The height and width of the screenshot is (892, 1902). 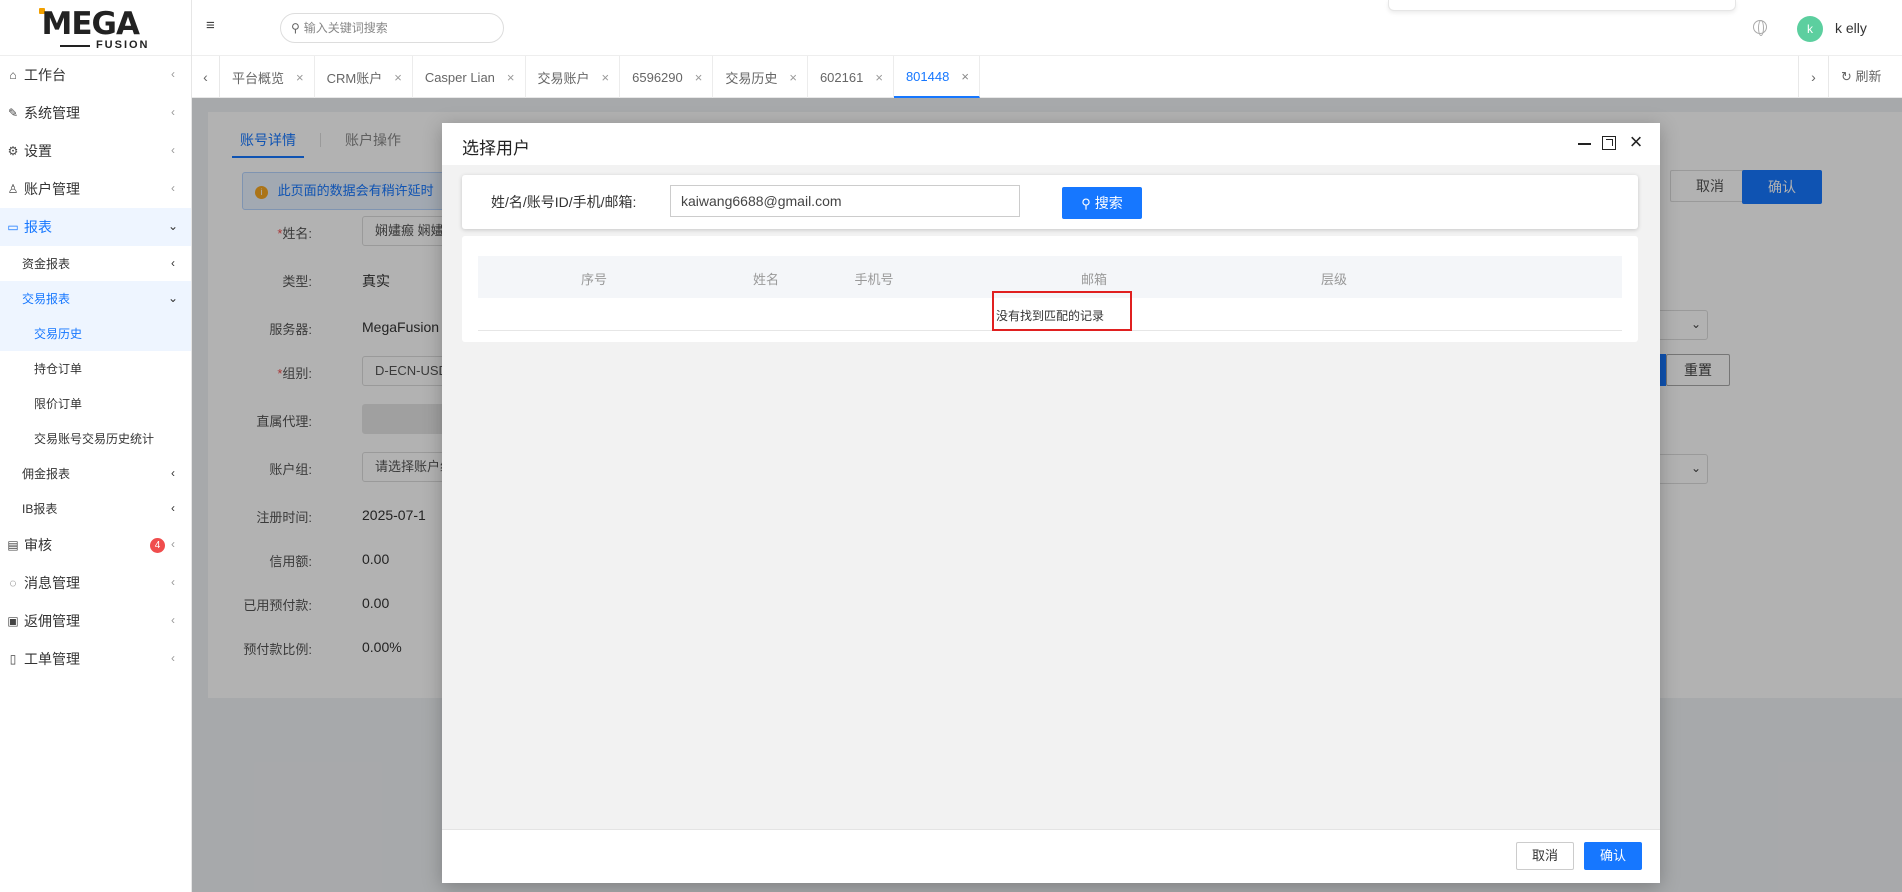 I want to click on sidebar-item-label: 设置, so click(x=38, y=151).